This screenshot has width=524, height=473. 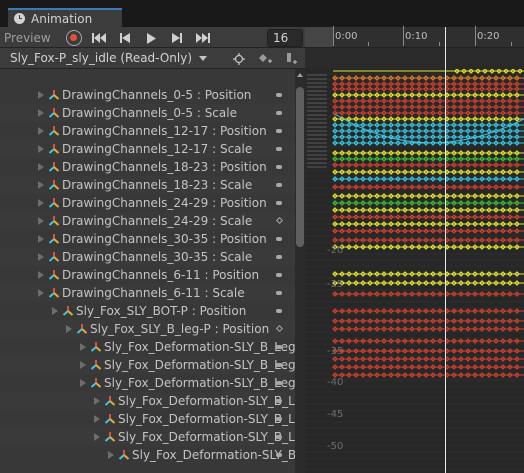 I want to click on property-scrollbar, so click(x=300, y=271).